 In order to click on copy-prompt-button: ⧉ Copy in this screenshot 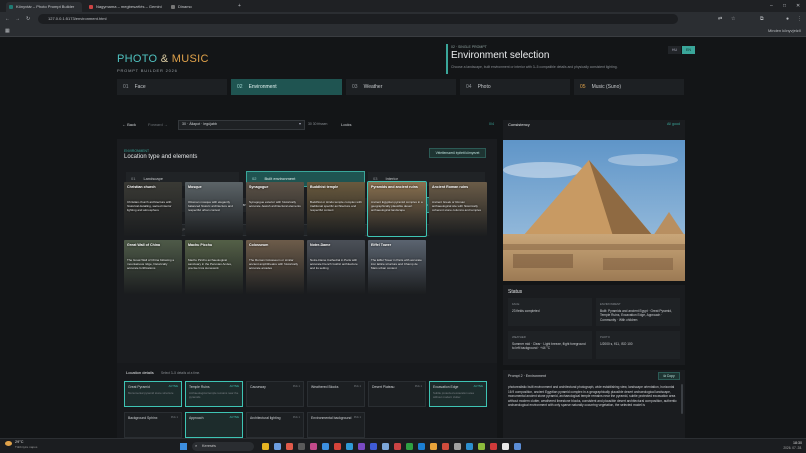, I will do `click(669, 376)`.